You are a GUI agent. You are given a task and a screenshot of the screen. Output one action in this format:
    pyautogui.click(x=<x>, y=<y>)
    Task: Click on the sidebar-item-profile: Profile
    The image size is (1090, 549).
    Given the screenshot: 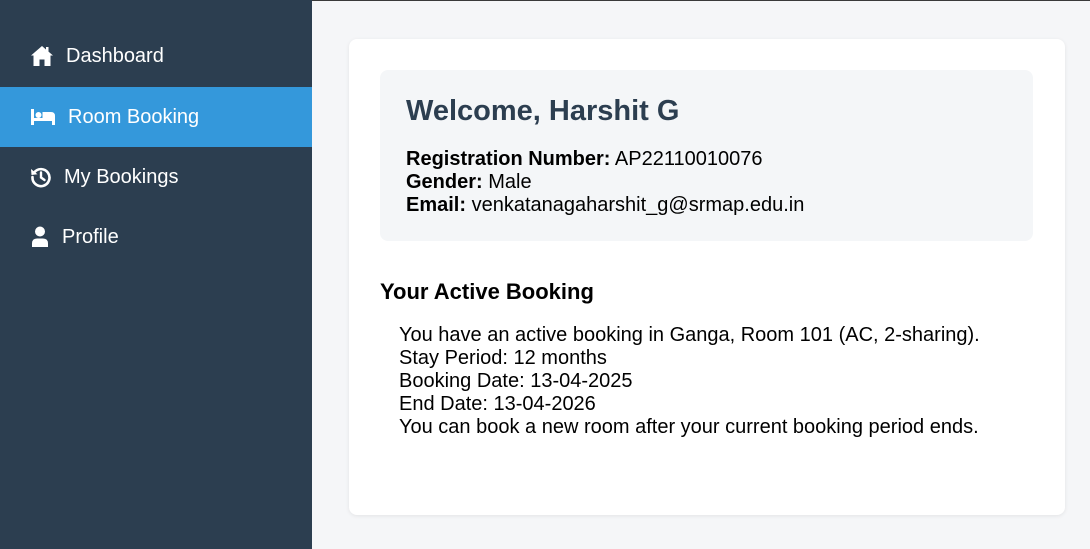 What is the action you would take?
    pyautogui.click(x=156, y=237)
    